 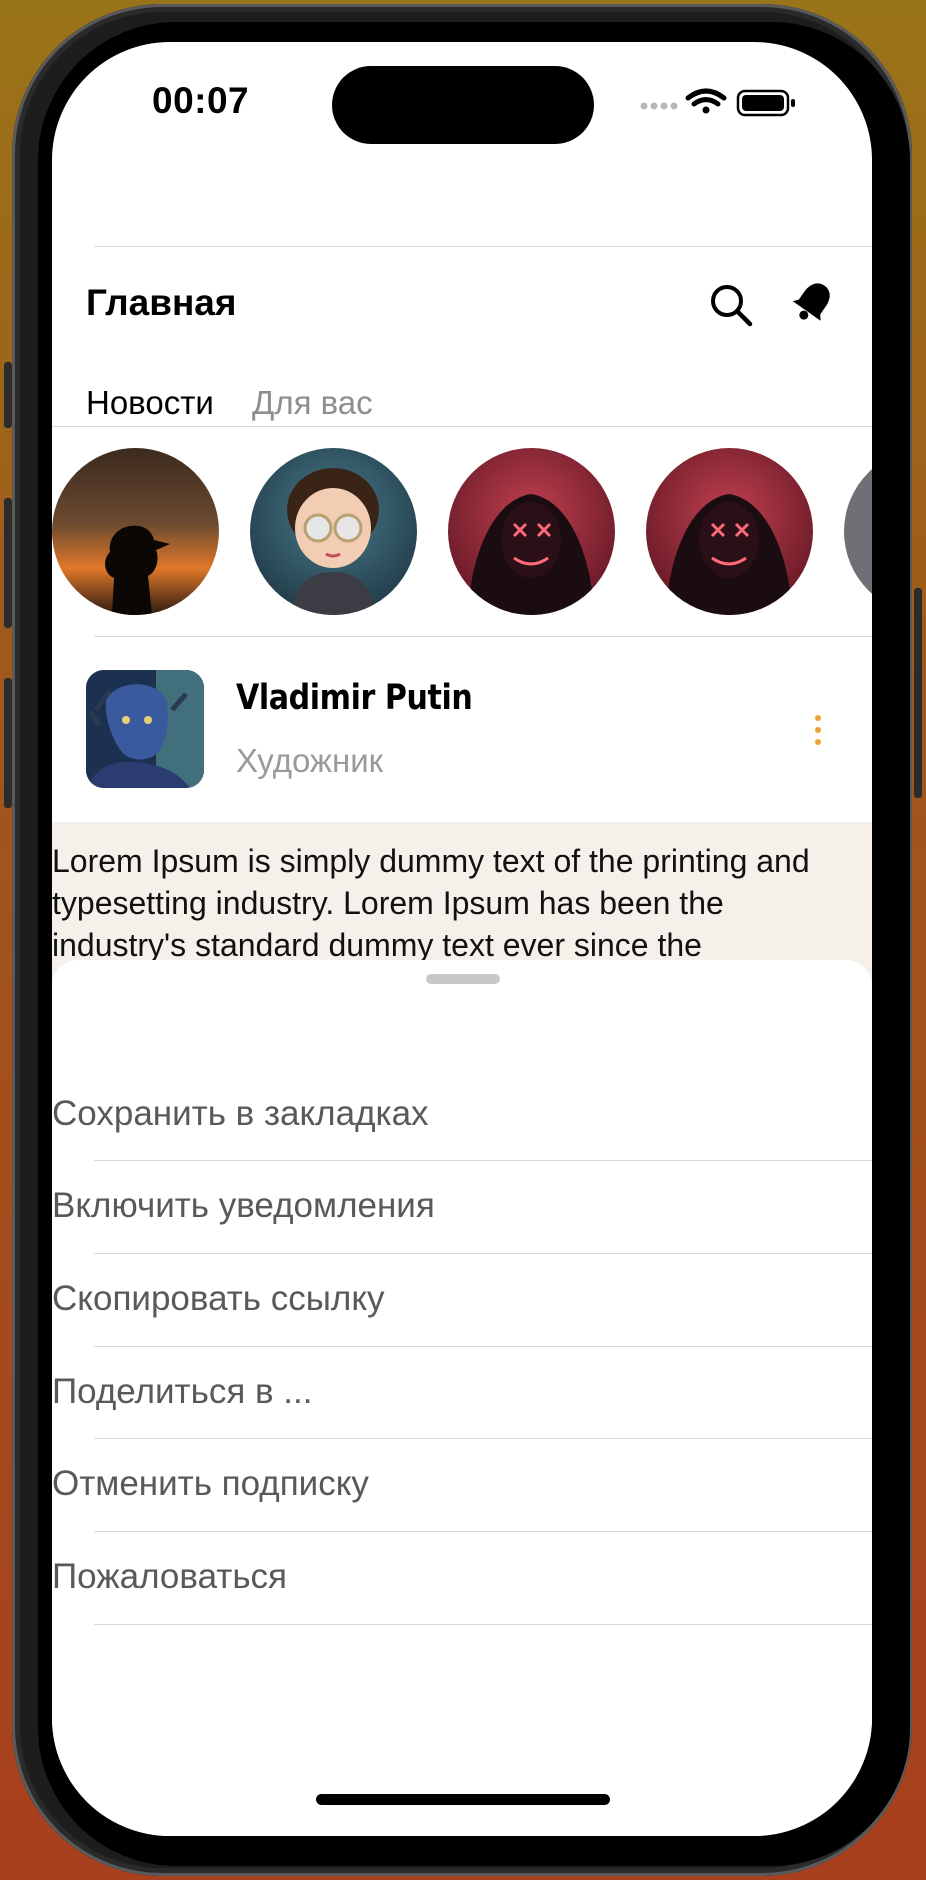 I want to click on silhouette-sunset-image, so click(x=135, y=531).